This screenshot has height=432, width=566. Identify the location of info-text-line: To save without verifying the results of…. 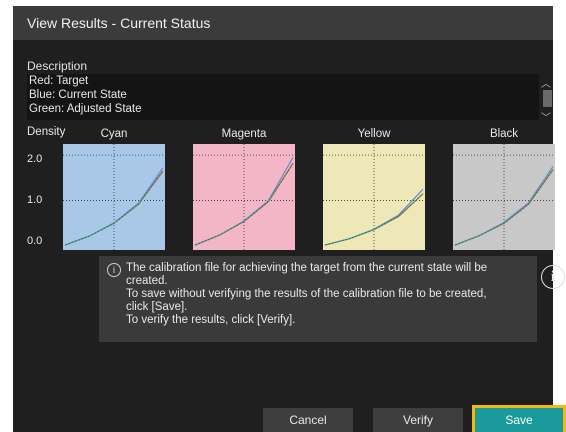
(306, 294).